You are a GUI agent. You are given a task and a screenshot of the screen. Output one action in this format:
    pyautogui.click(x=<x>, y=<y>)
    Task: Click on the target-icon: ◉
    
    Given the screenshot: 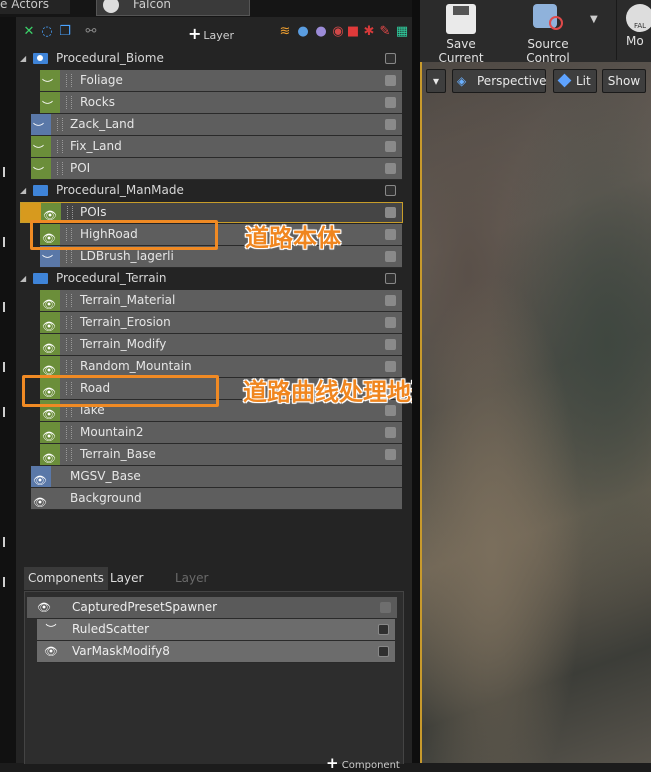 What is the action you would take?
    pyautogui.click(x=338, y=32)
    